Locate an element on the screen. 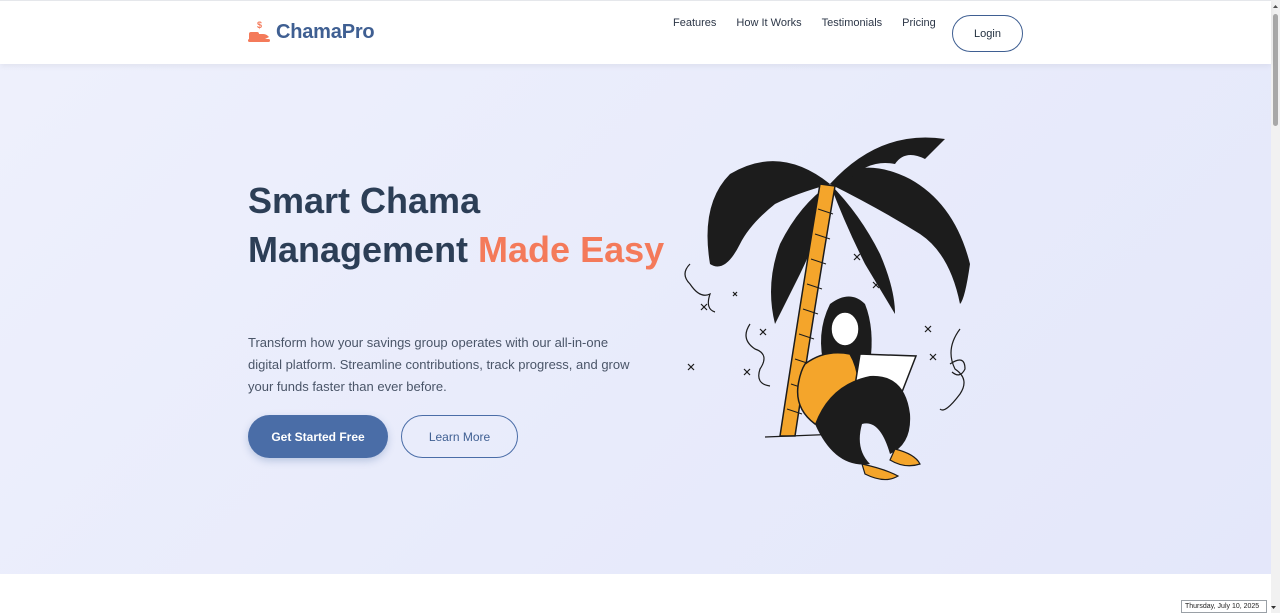 The height and width of the screenshot is (613, 1280). hand-coin-icon: $ is located at coordinates (259, 31).